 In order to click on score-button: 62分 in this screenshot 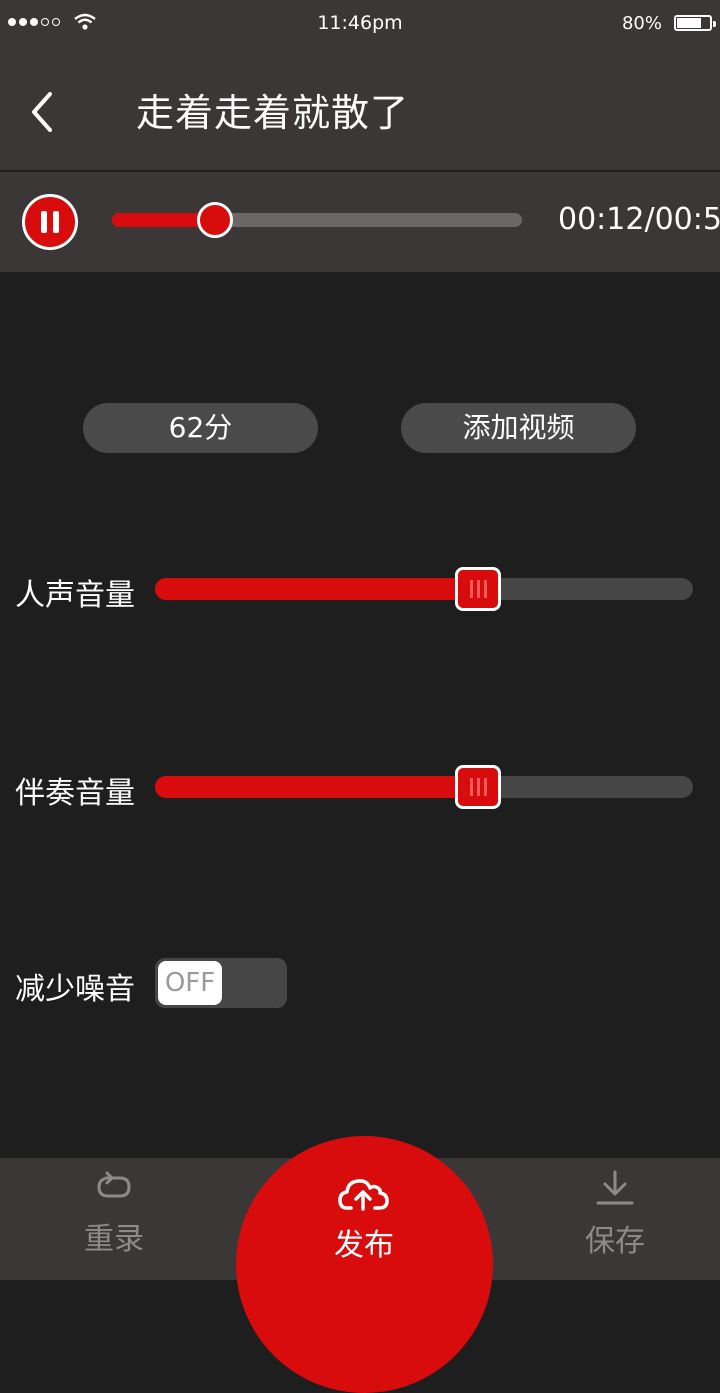, I will do `click(200, 428)`.